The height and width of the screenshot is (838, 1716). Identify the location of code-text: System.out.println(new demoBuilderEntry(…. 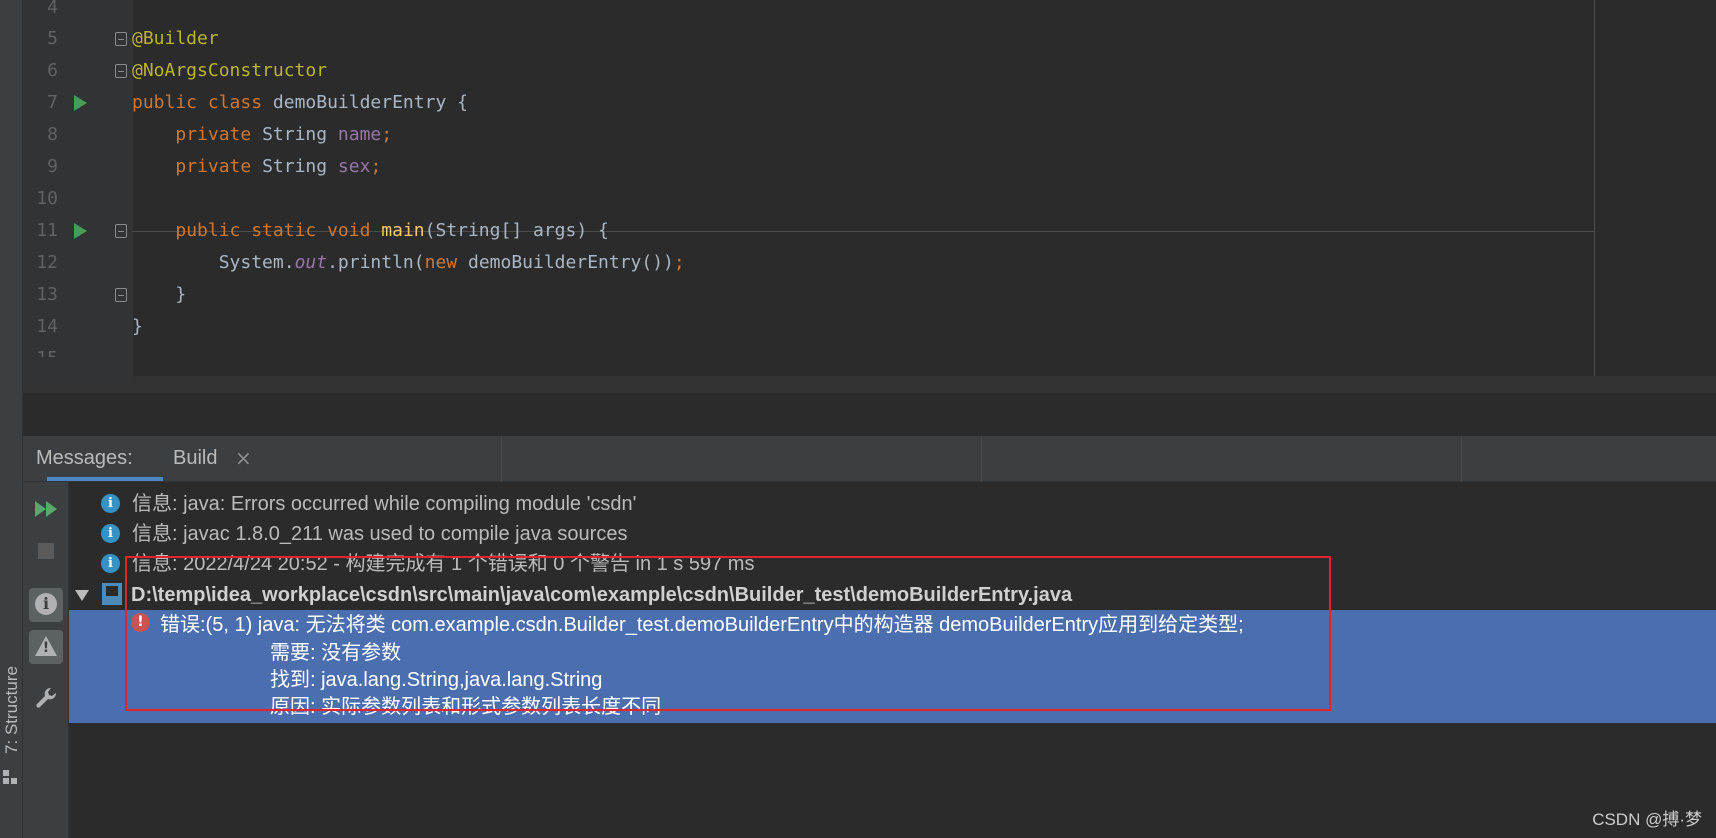
(408, 262).